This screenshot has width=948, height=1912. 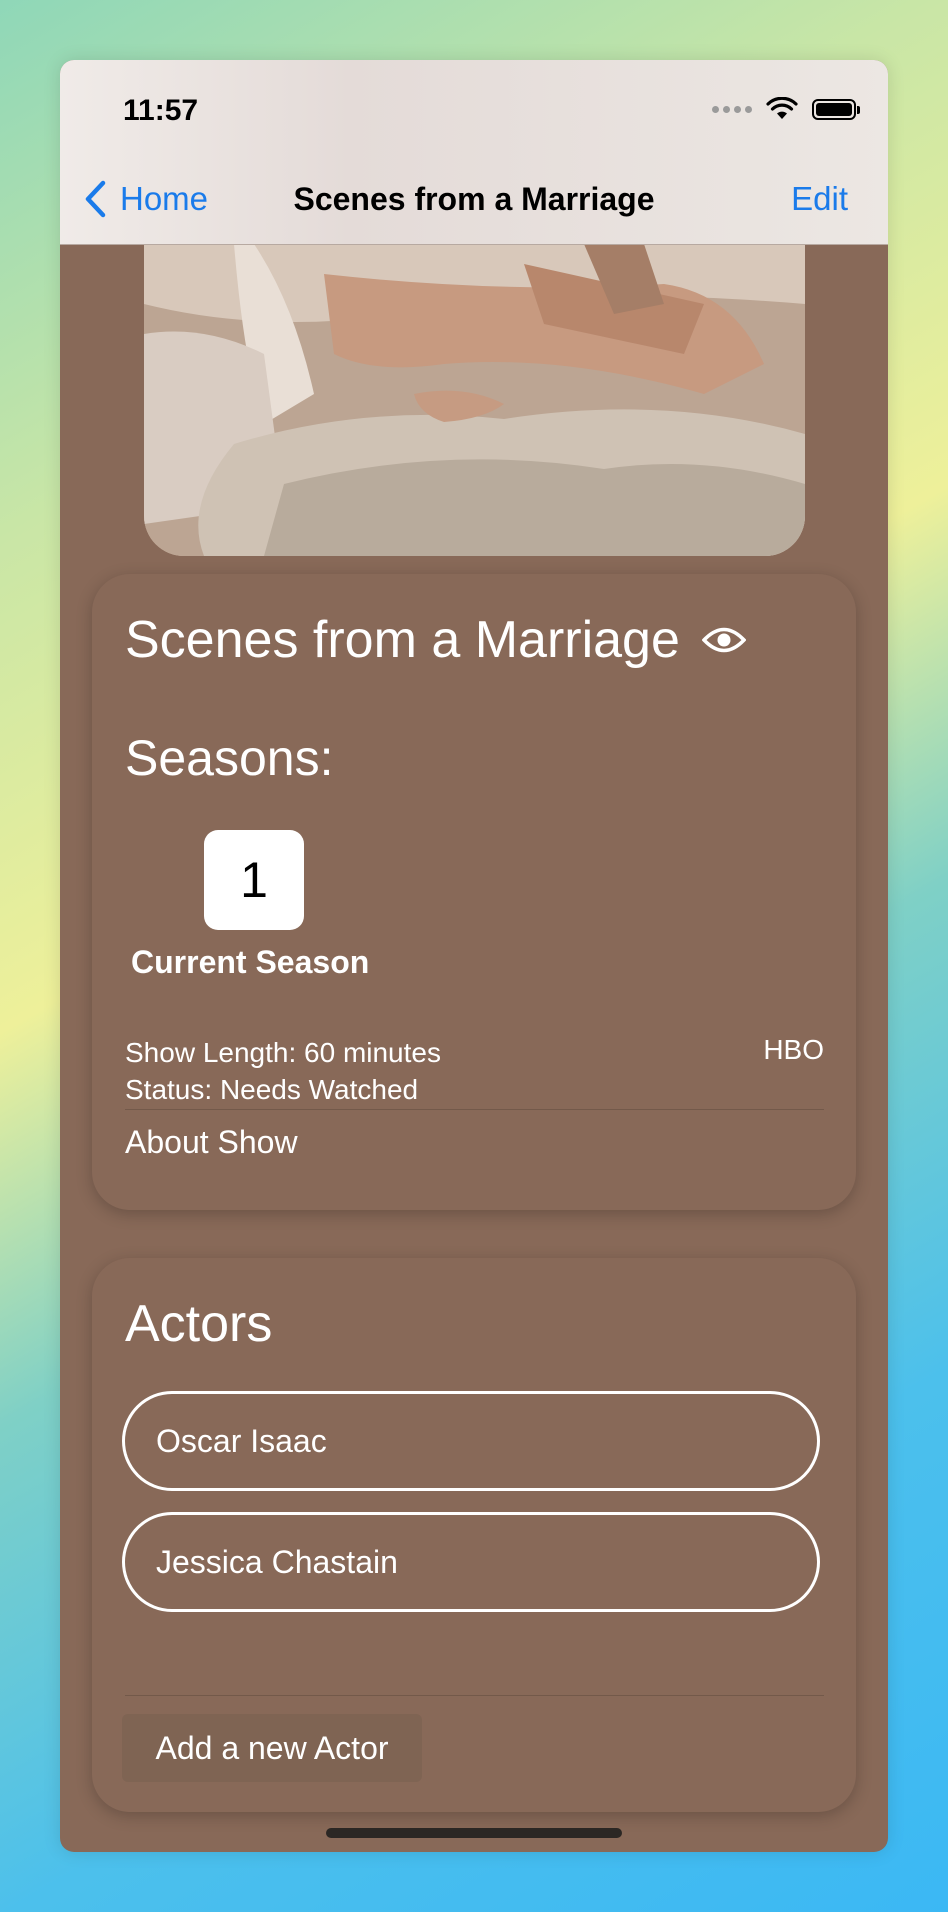 I want to click on eye-icon, so click(x=723, y=640).